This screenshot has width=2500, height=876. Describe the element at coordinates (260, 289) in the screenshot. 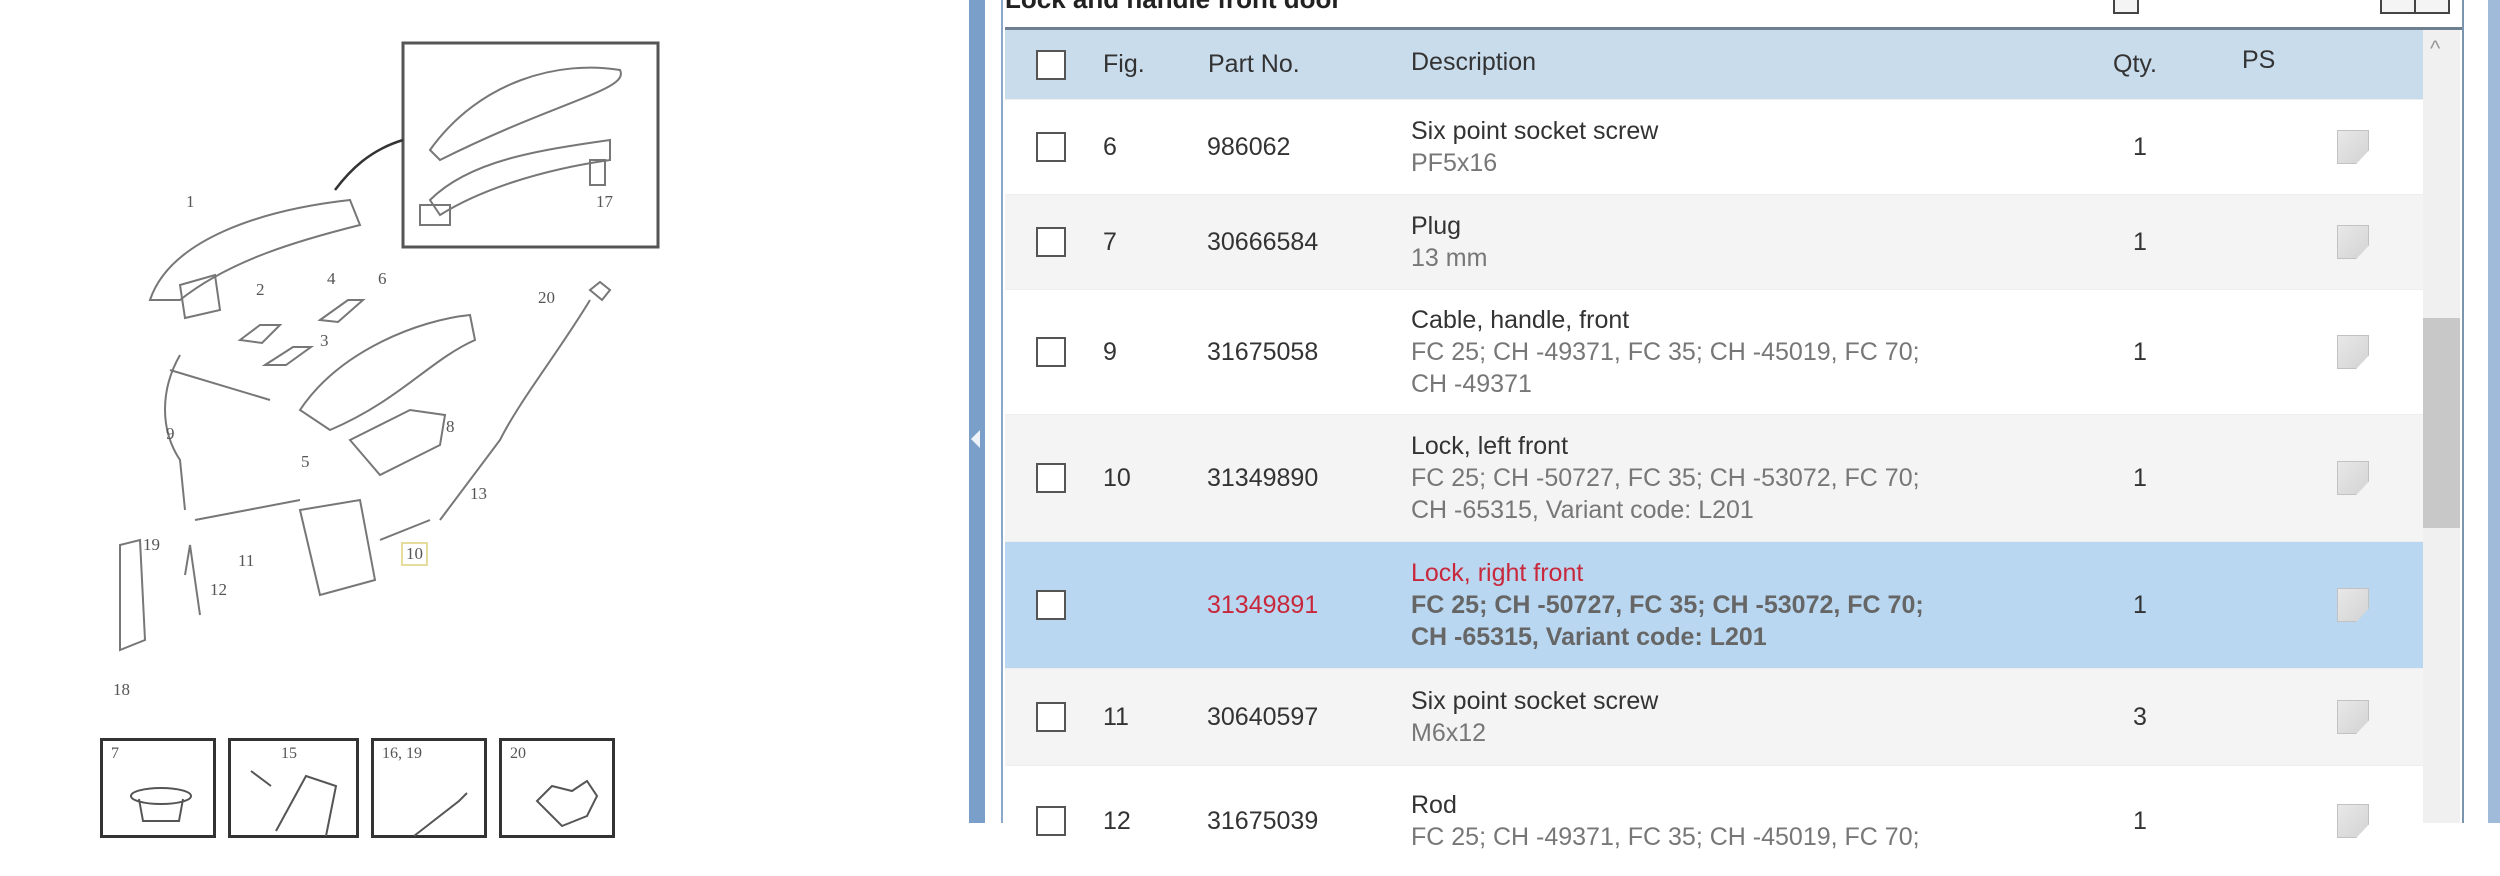

I see `callout-2: 2` at that location.